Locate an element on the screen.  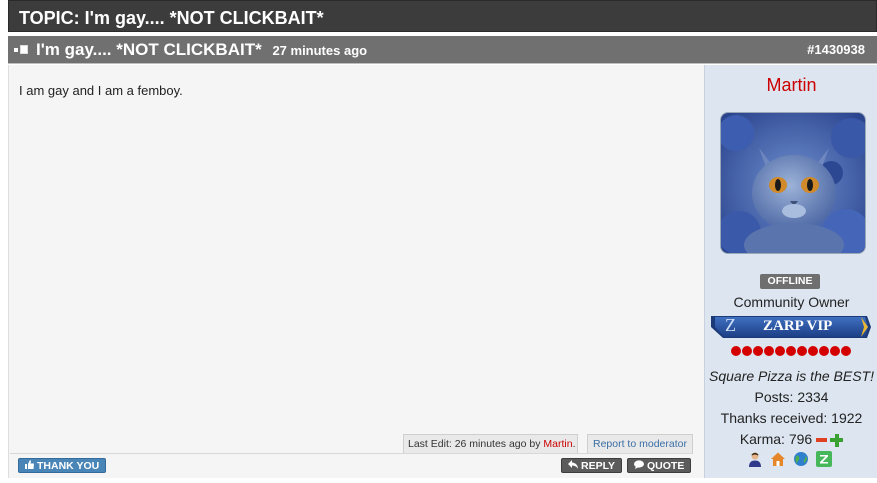
author-username: Martin is located at coordinates (791, 85).